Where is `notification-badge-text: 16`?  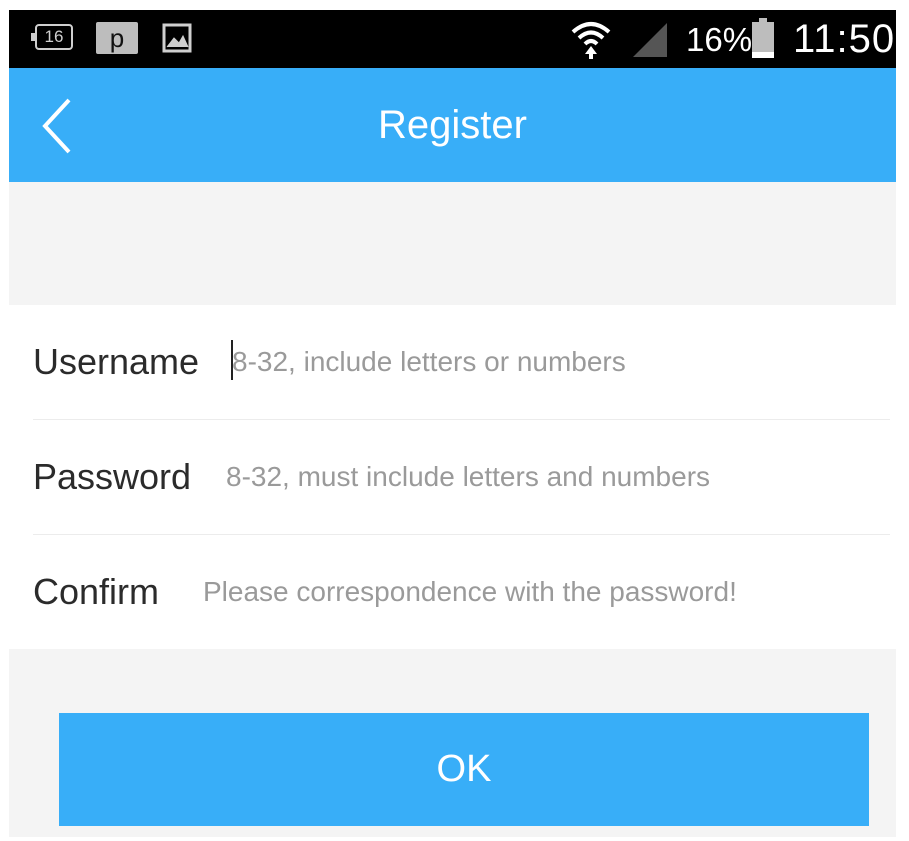
notification-badge-text: 16 is located at coordinates (54, 36).